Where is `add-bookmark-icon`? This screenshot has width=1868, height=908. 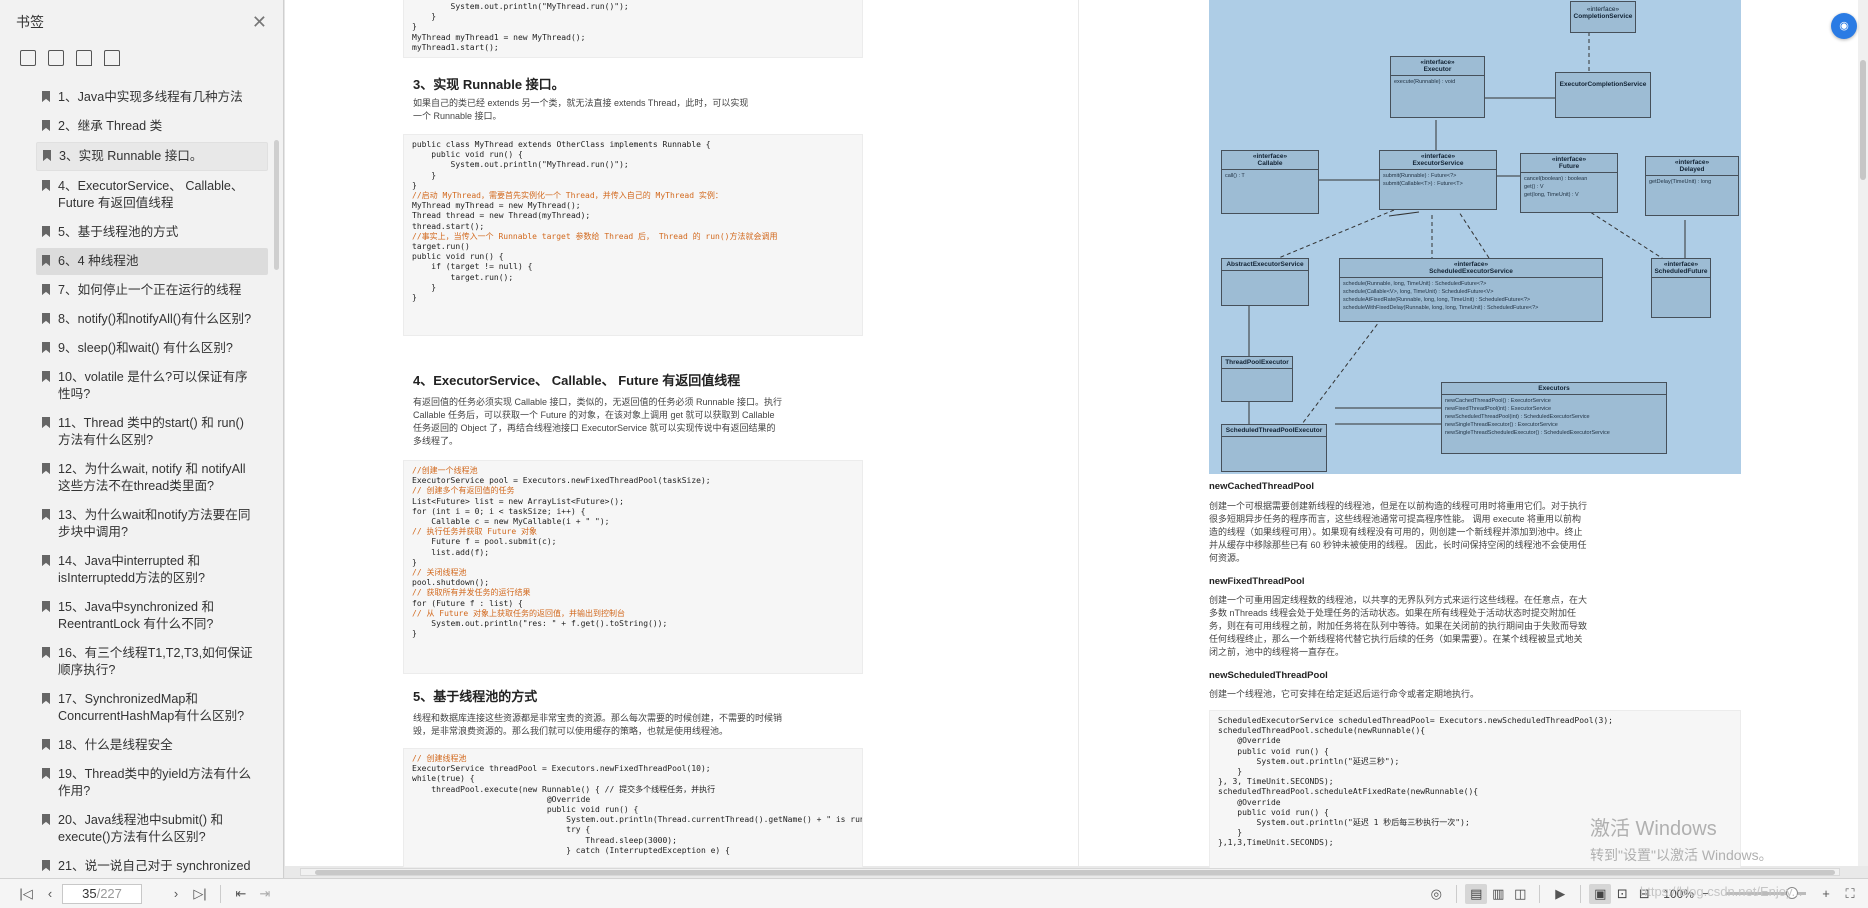
add-bookmark-icon is located at coordinates (84, 58).